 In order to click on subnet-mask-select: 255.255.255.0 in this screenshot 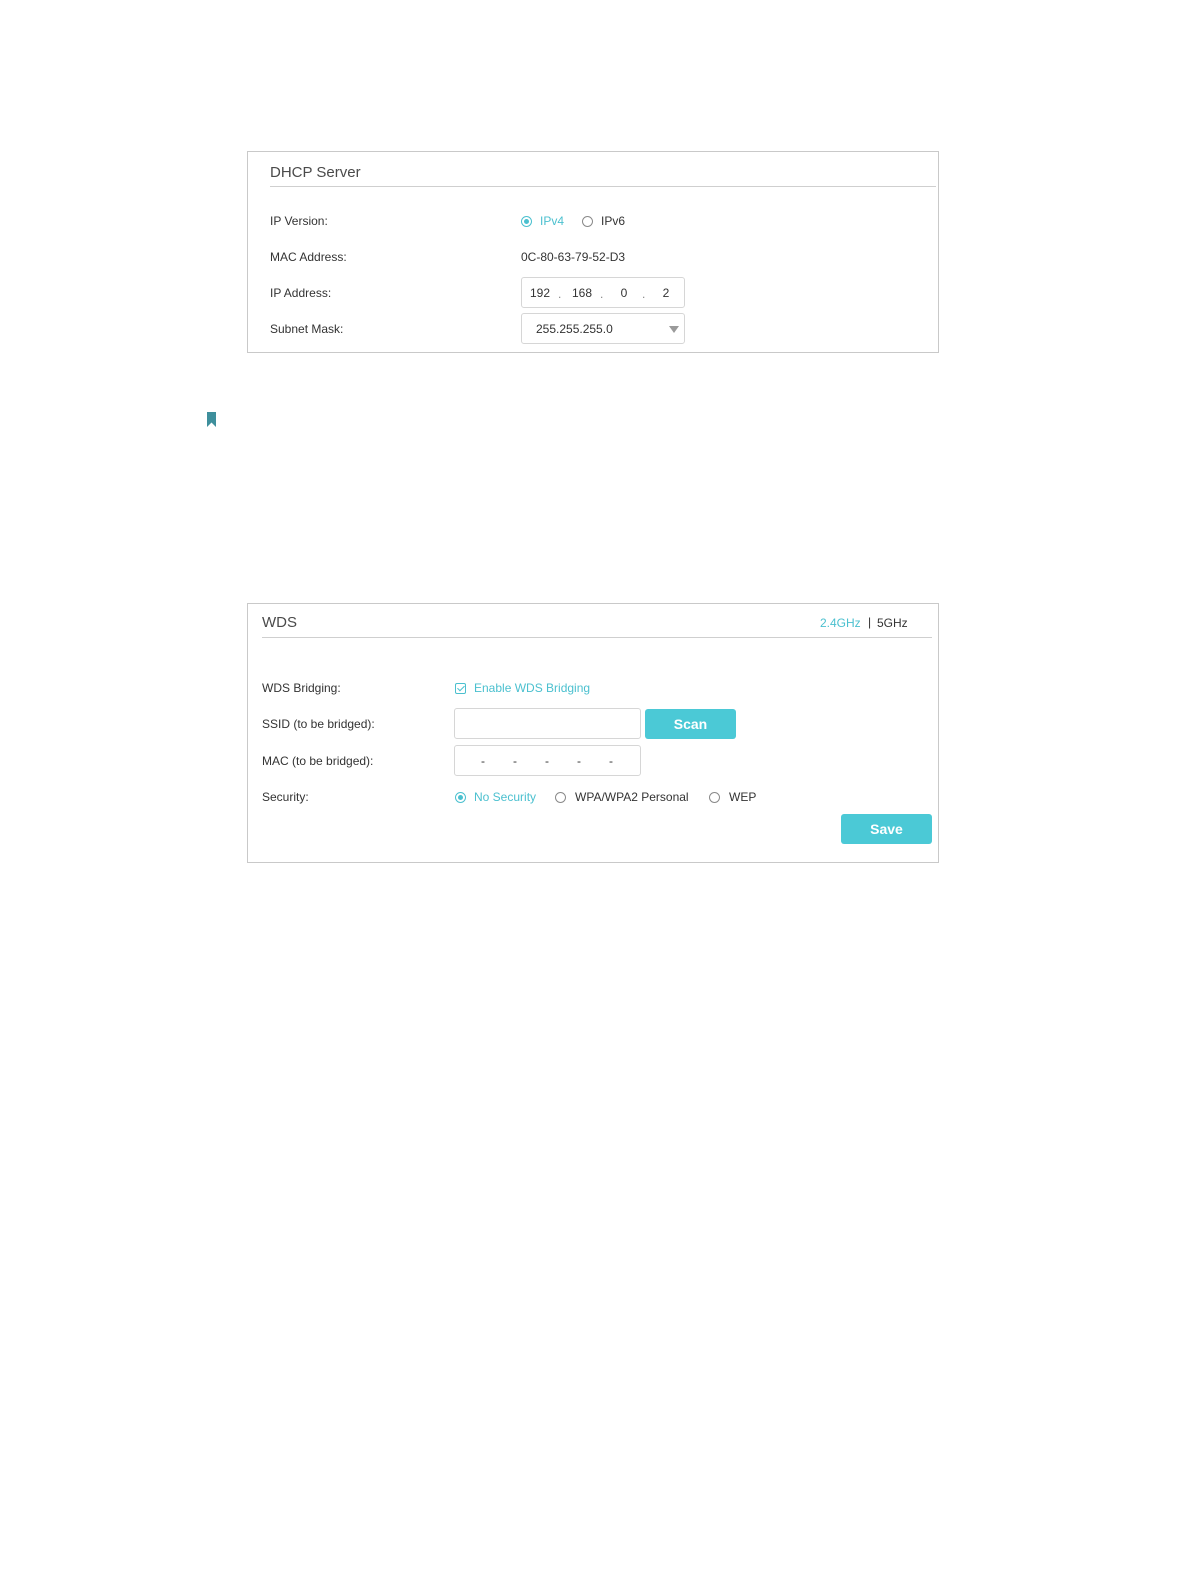, I will do `click(603, 328)`.